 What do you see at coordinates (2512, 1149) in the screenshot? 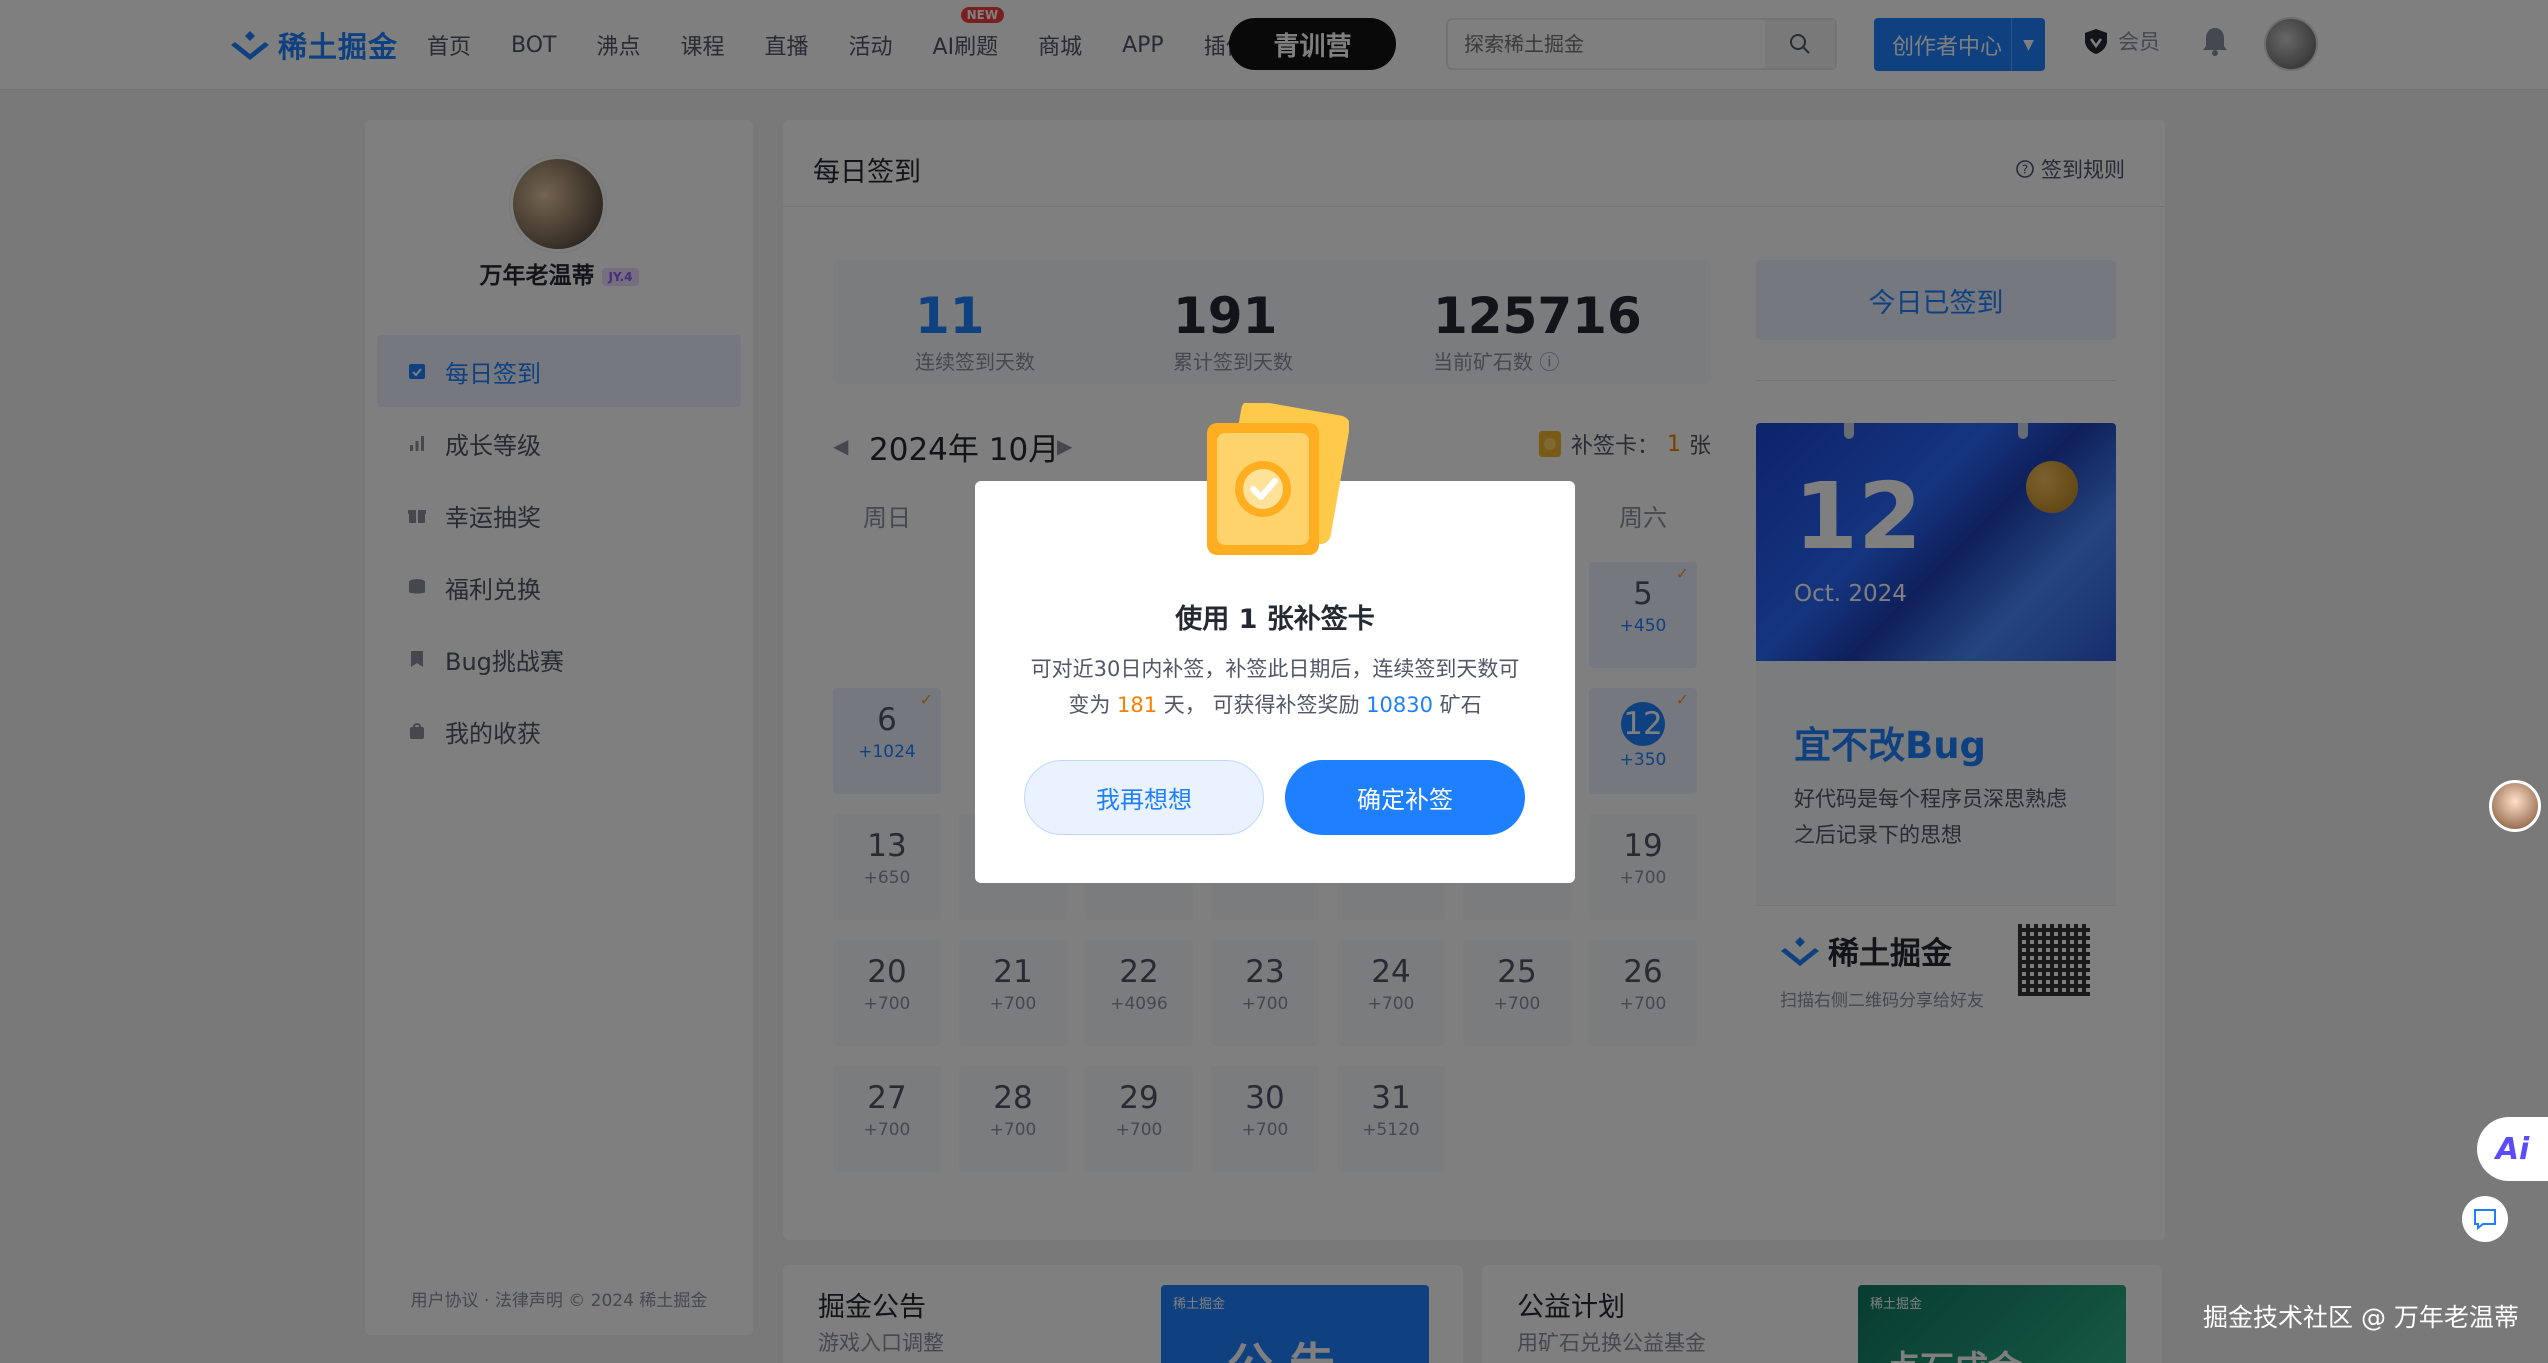
I see `ai-assistant-button: Ai` at bounding box center [2512, 1149].